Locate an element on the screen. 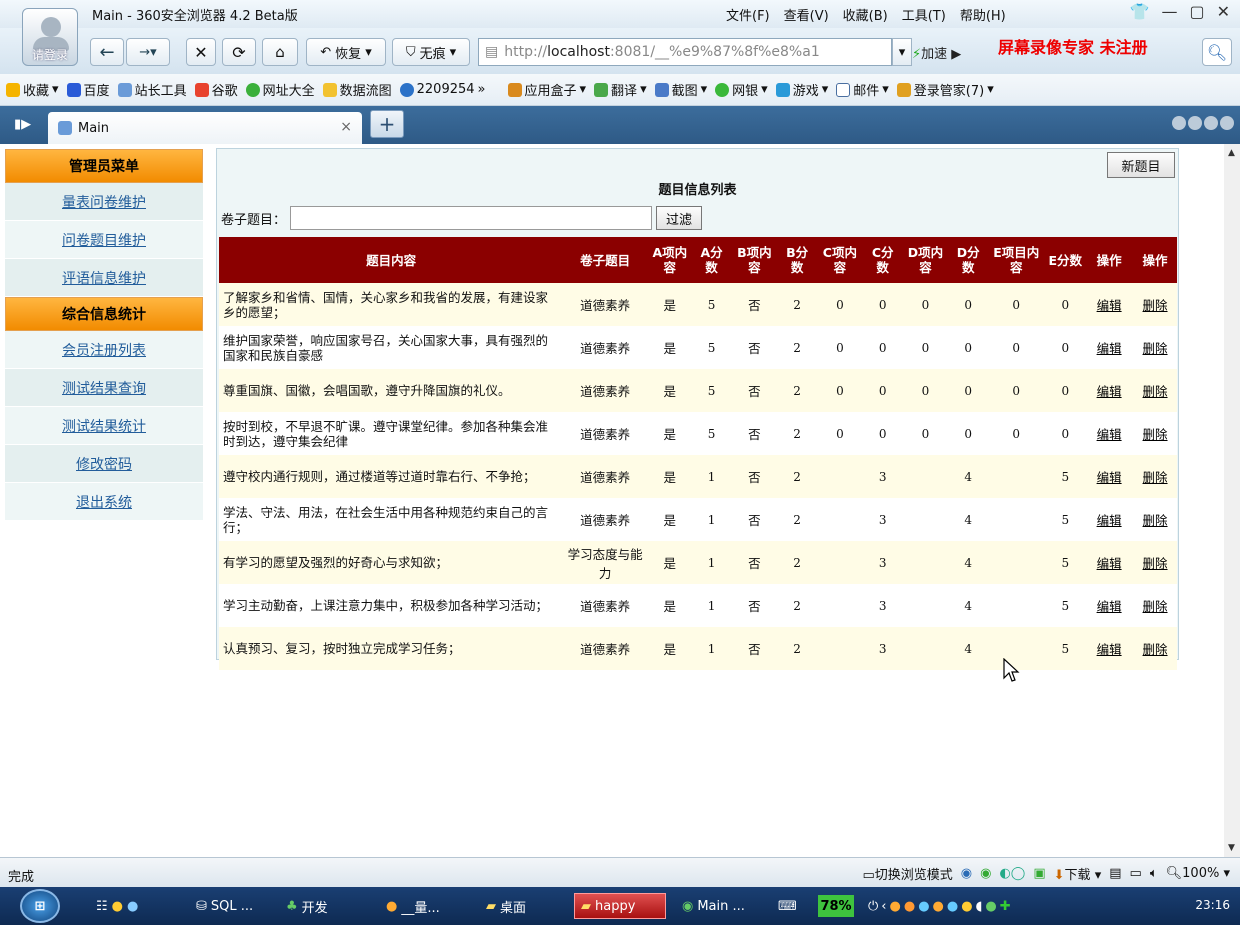 The width and height of the screenshot is (1240, 925). tab-list-icon is located at coordinates (1211, 123).